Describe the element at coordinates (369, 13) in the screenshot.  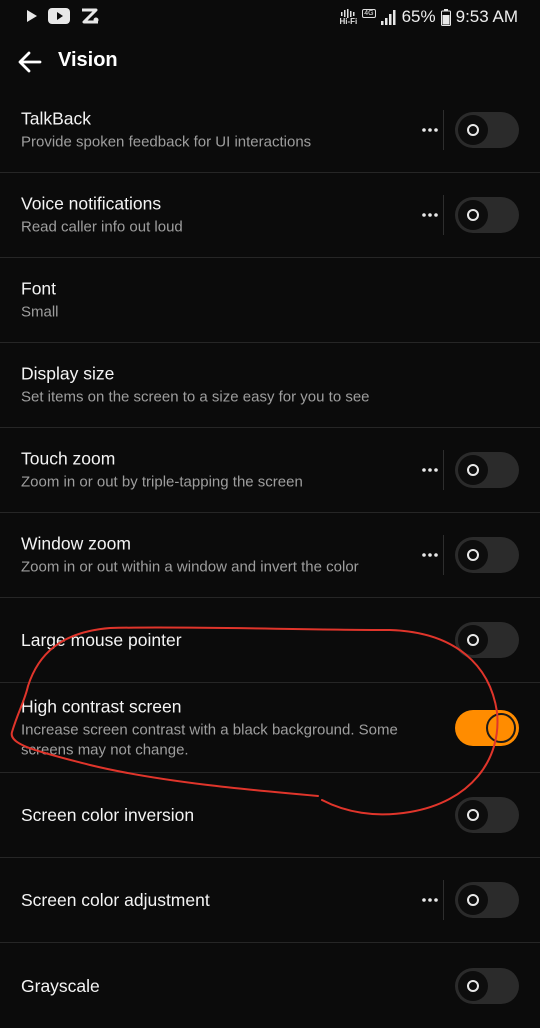
I see `network-type-label: 4G` at that location.